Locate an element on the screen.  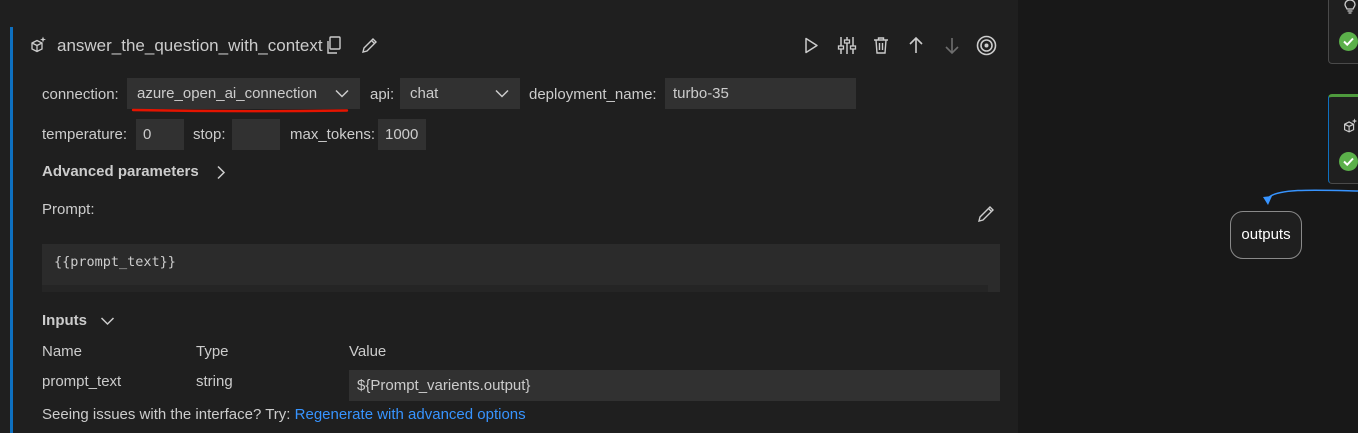
connection-select: azure_open_ai_connection is located at coordinates (243, 93).